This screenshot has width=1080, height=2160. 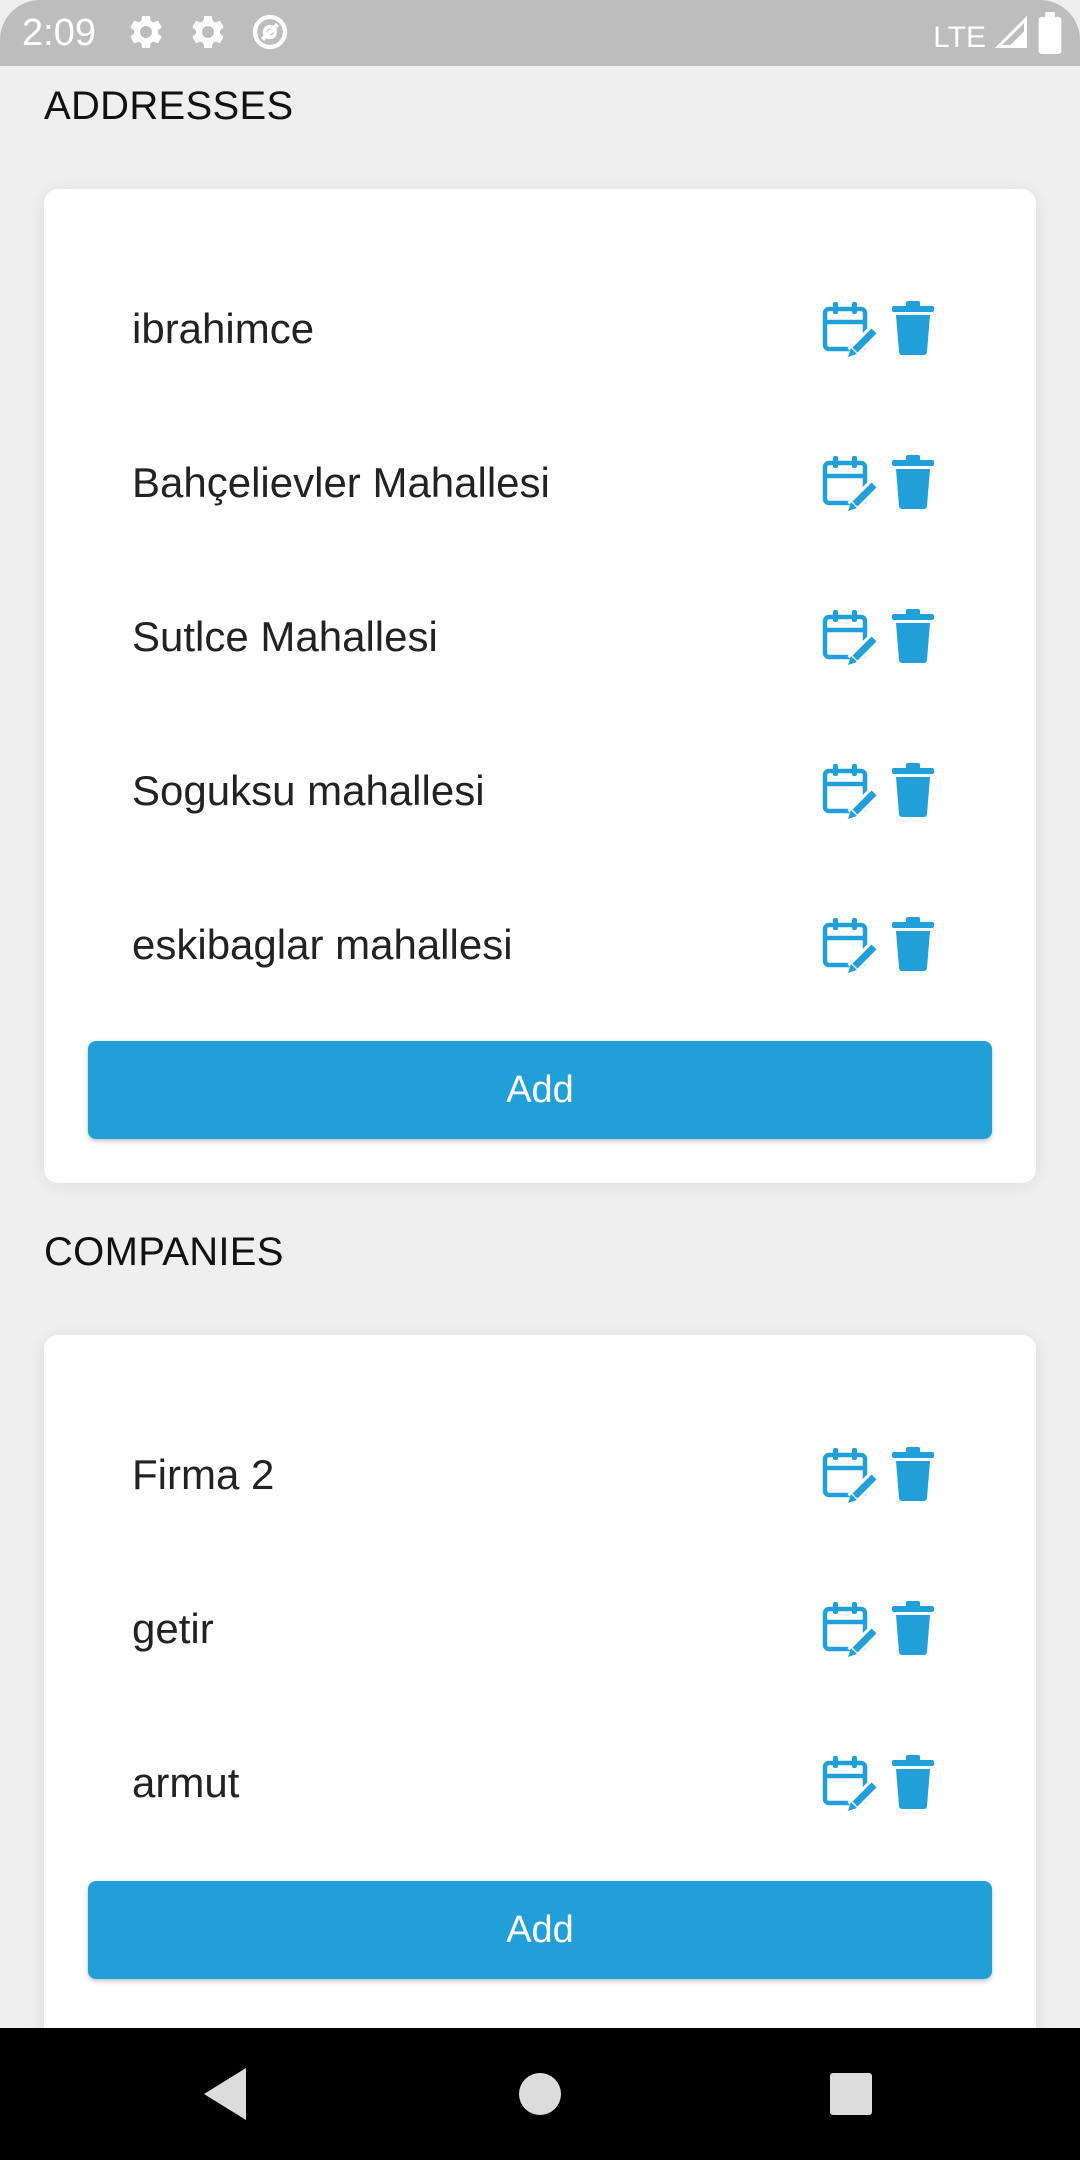 What do you see at coordinates (540, 329) in the screenshot?
I see `address-list-item: ibrahimce` at bounding box center [540, 329].